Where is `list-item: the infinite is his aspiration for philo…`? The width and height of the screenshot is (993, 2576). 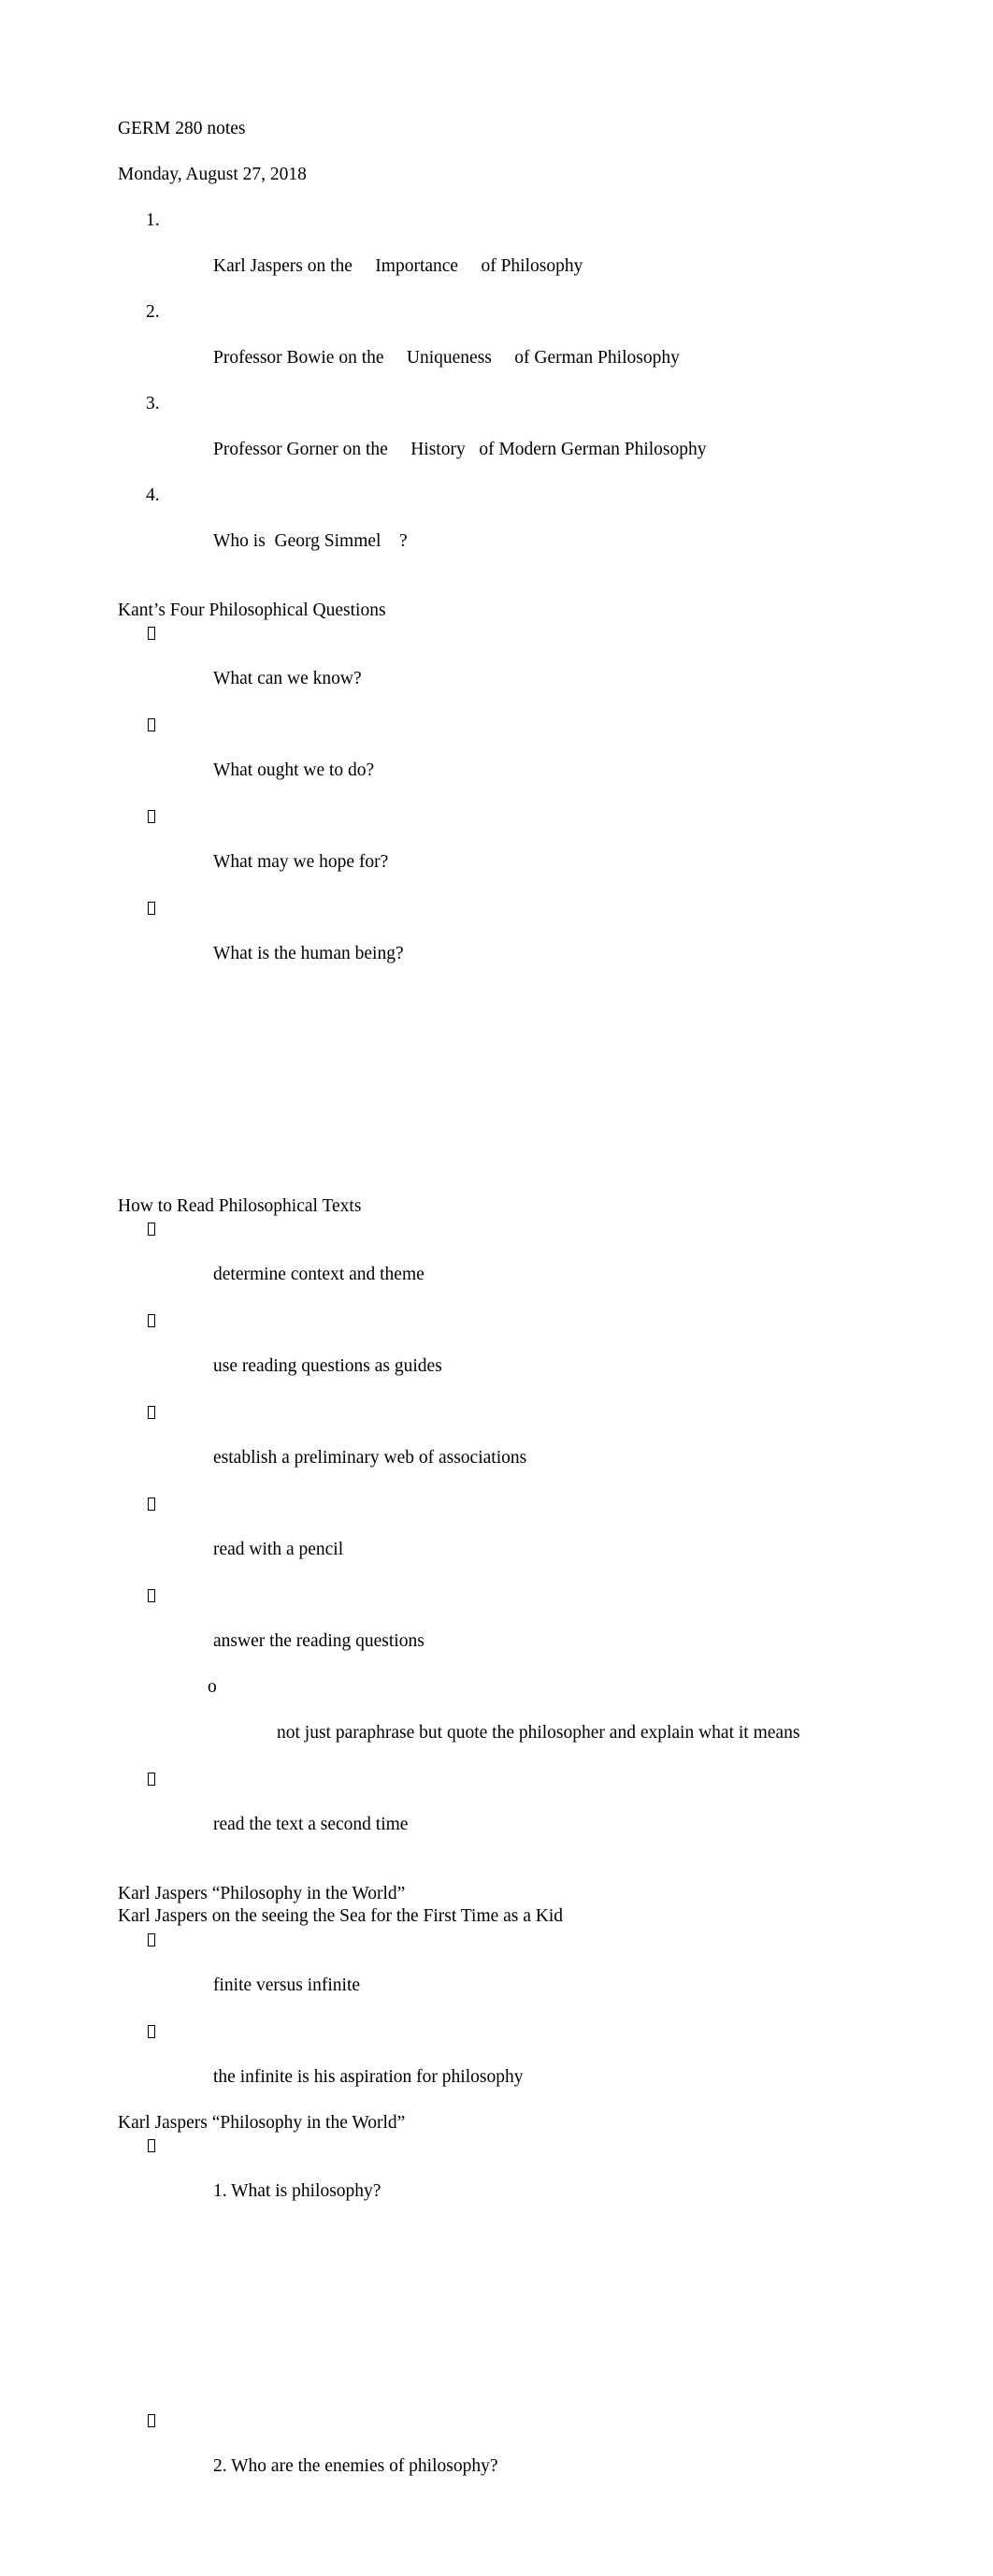
list-item: the infinite is his aspiration for philo… is located at coordinates (496, 2066).